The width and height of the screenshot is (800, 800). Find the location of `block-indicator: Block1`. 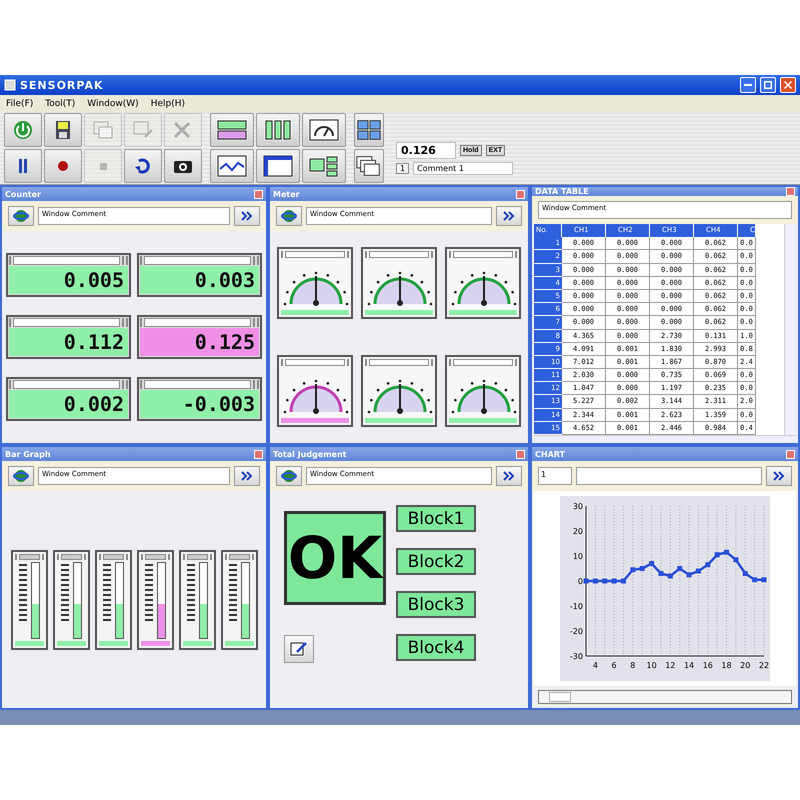

block-indicator: Block1 is located at coordinates (436, 518).